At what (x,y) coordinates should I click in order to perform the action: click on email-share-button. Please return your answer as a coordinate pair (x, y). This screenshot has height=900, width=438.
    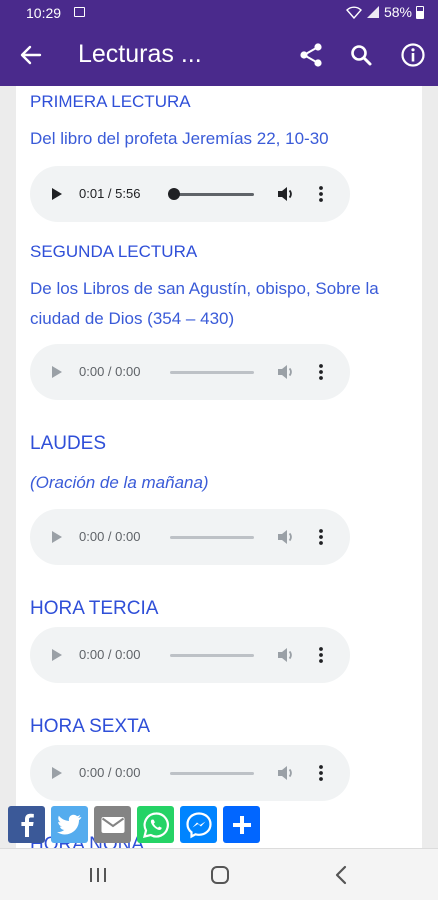
    Looking at the image, I should click on (112, 824).